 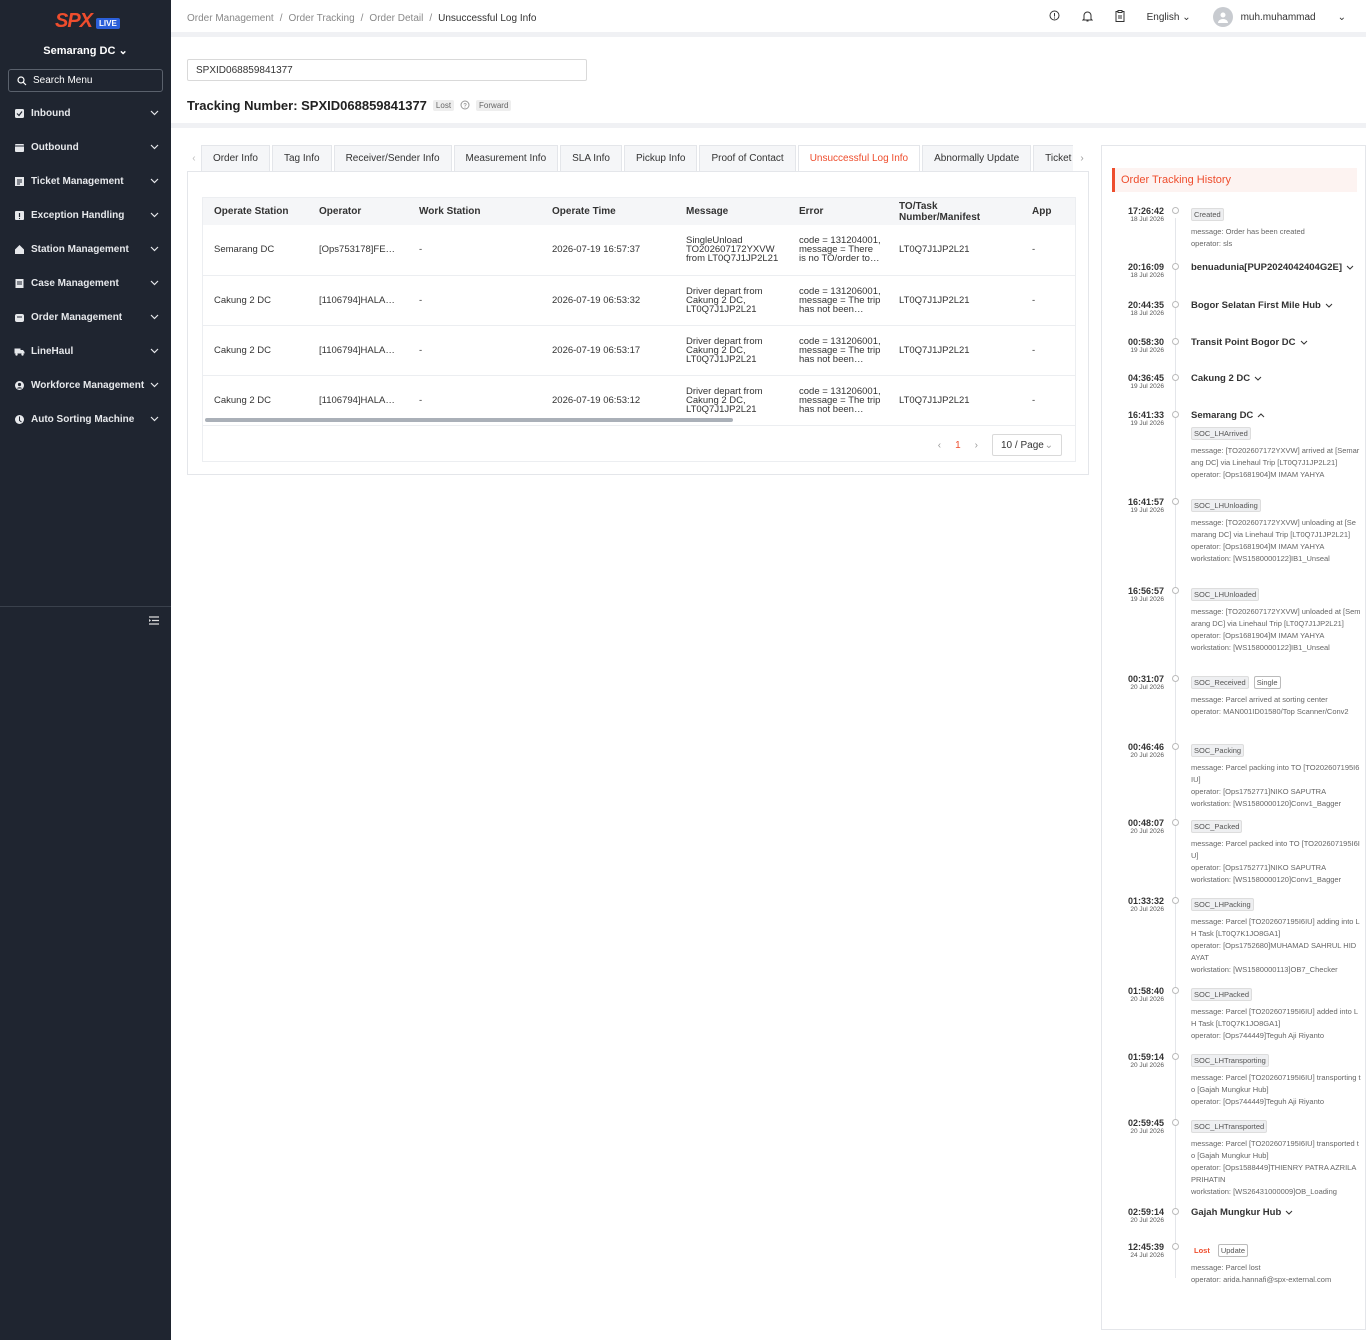 I want to click on column-header: App, so click(x=1048, y=211).